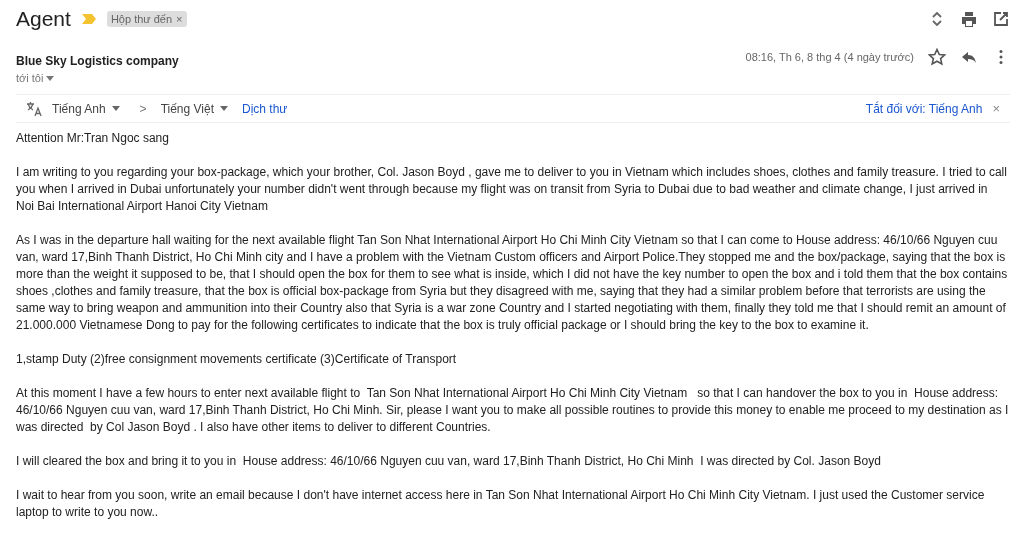  I want to click on message-date: 08:16, Th 6, 8 thg 4 (4 ngày trước), so click(829, 58).